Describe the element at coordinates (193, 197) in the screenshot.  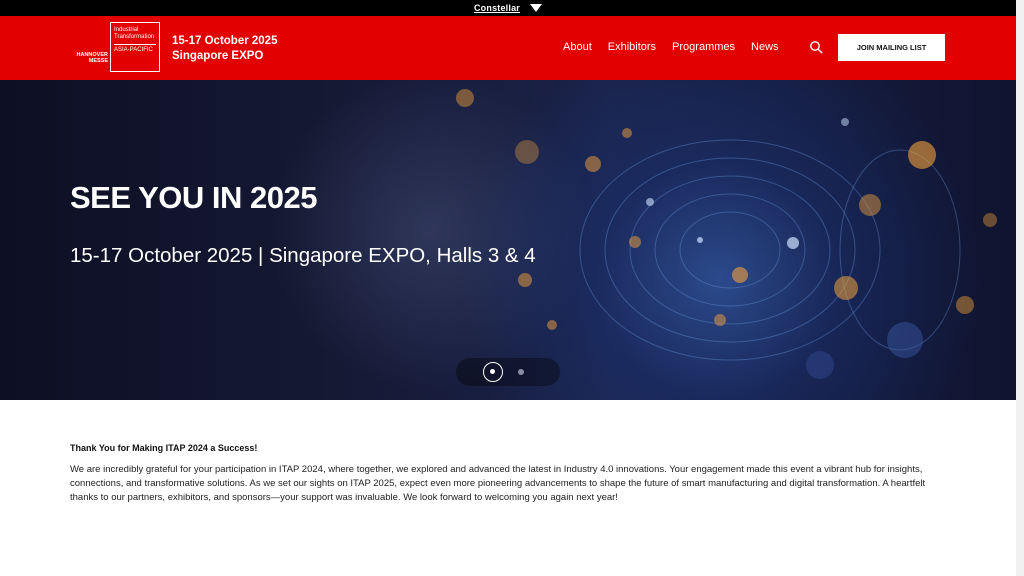
I see `hero-title: SEE YOU IN 2025` at that location.